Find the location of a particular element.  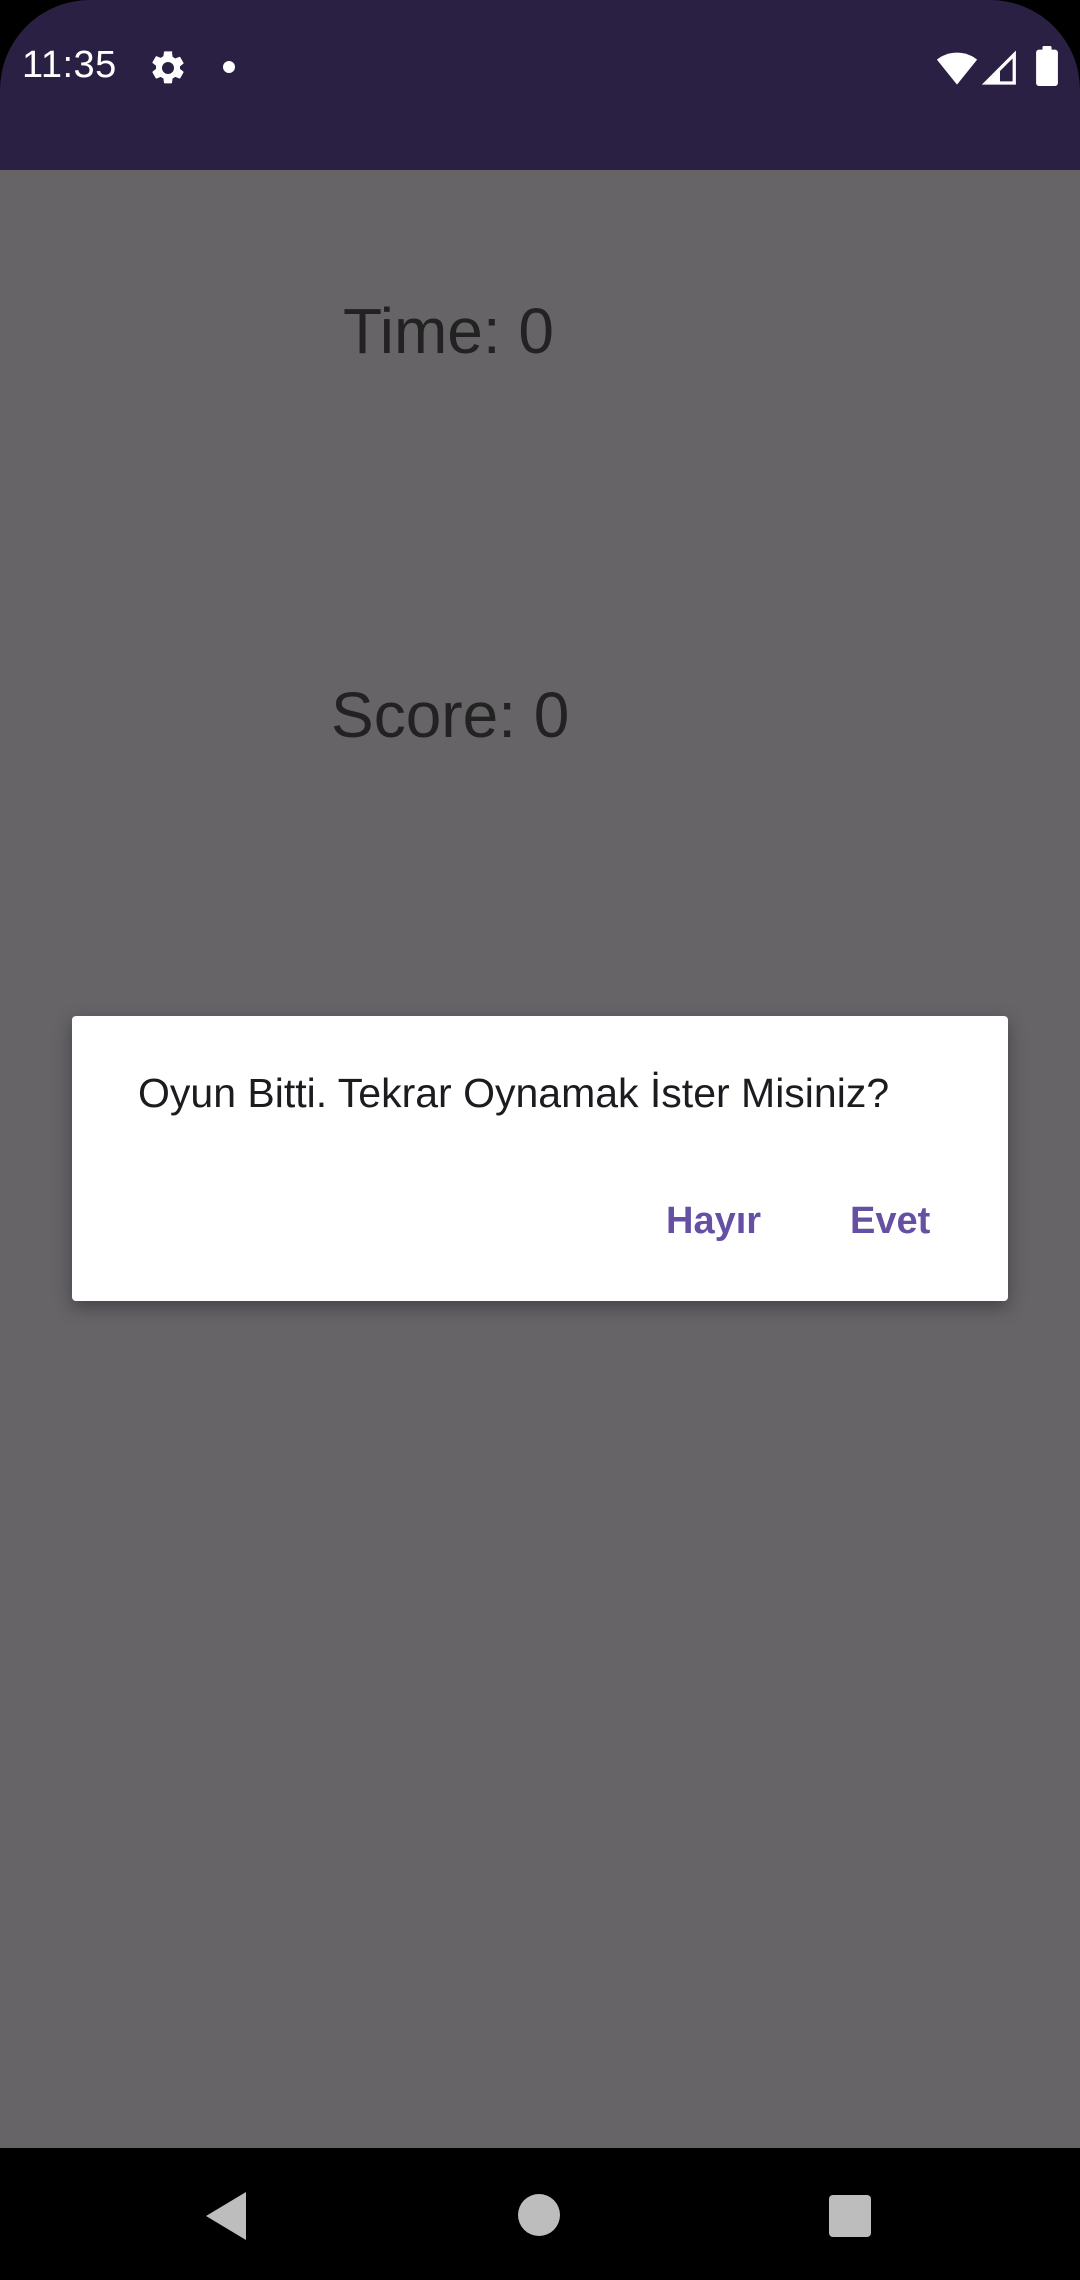

status-bar: 11:35 is located at coordinates (540, 85).